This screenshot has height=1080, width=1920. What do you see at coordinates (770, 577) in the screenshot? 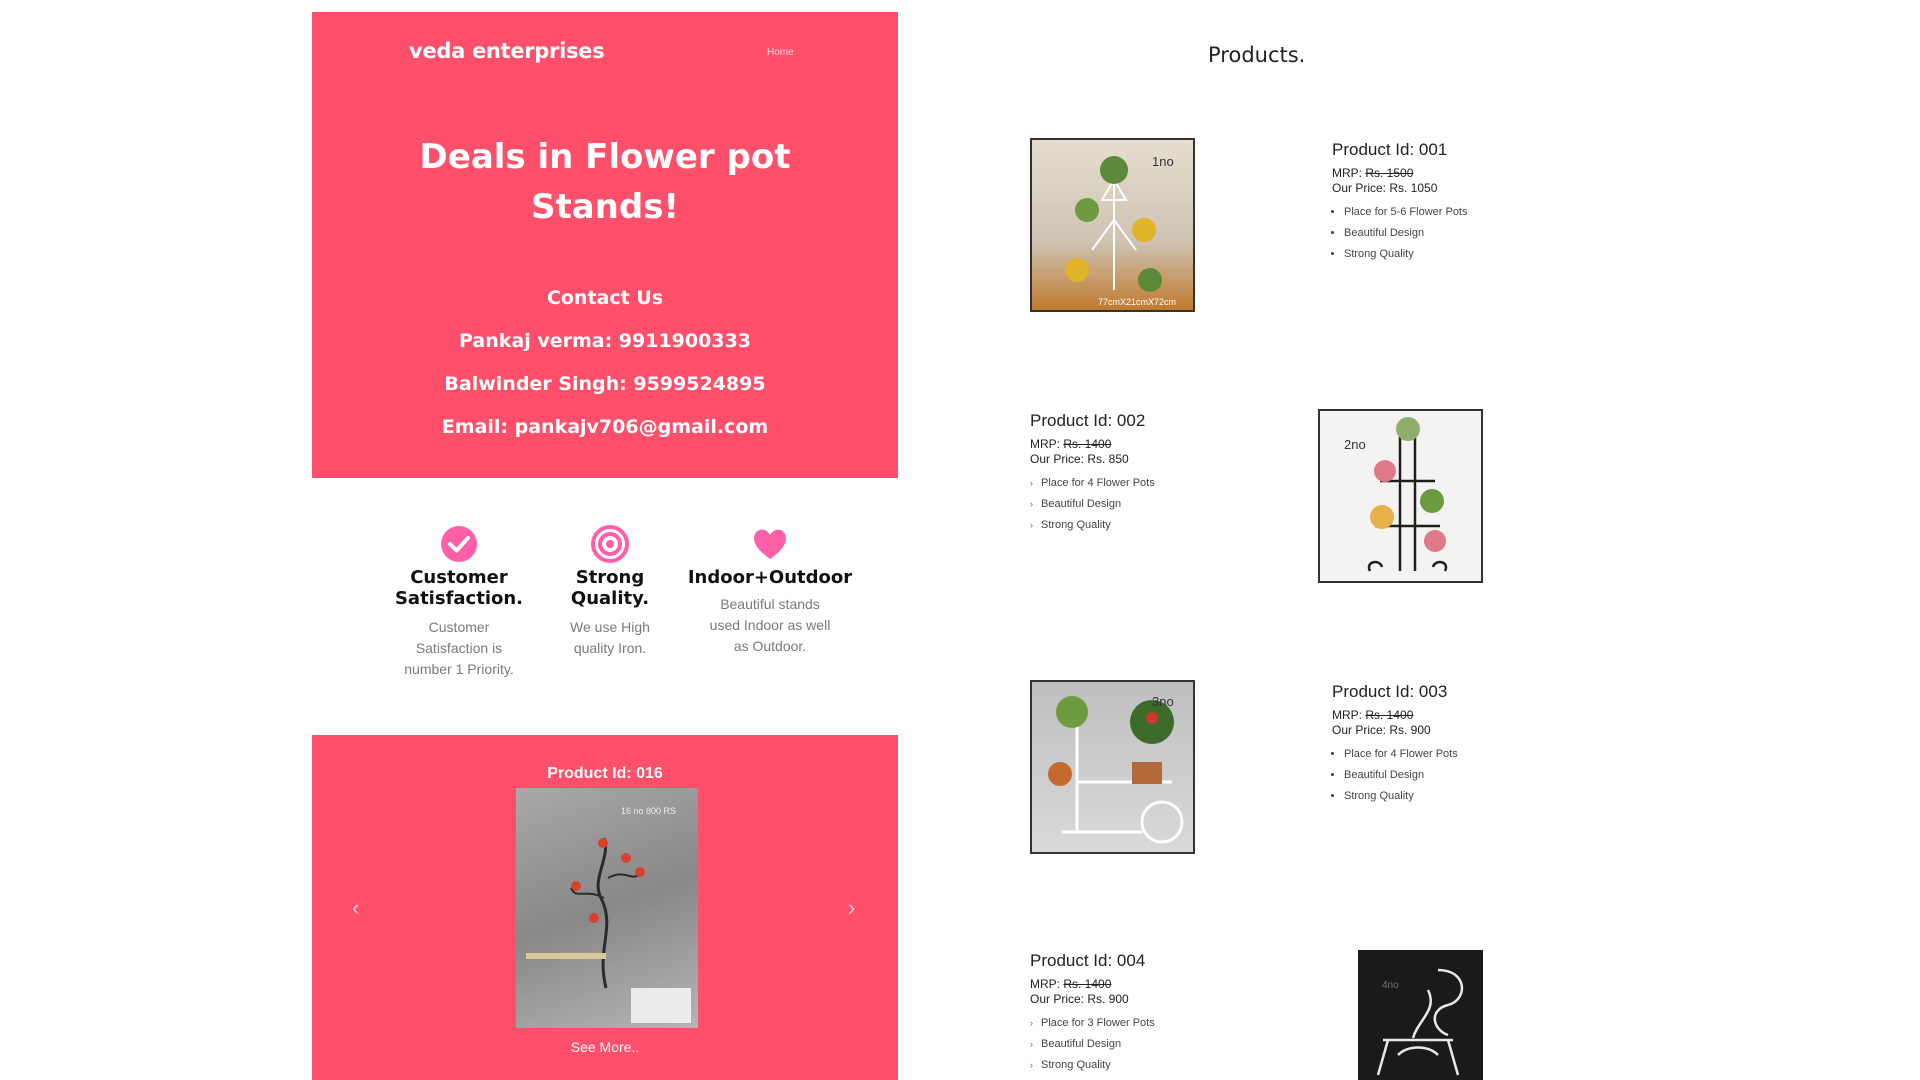
I see `feature-title: Indoor+Outdoor` at bounding box center [770, 577].